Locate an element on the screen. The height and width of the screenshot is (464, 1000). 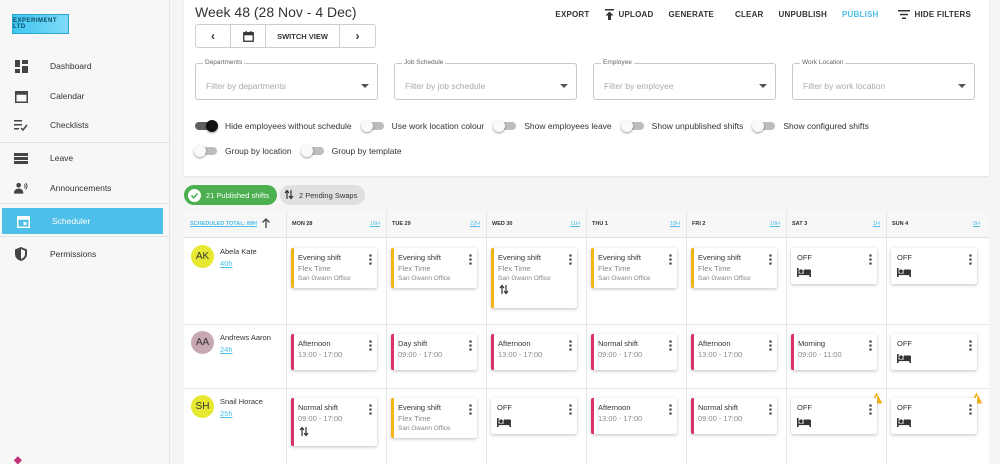
unpublish-button: UNPUBLISH is located at coordinates (803, 14).